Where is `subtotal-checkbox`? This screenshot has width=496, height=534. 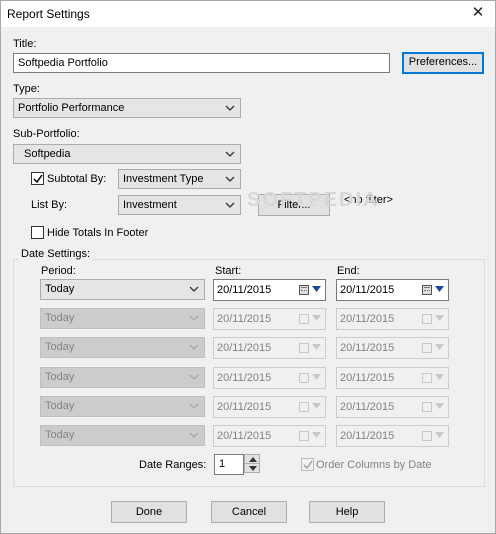 subtotal-checkbox is located at coordinates (37, 178).